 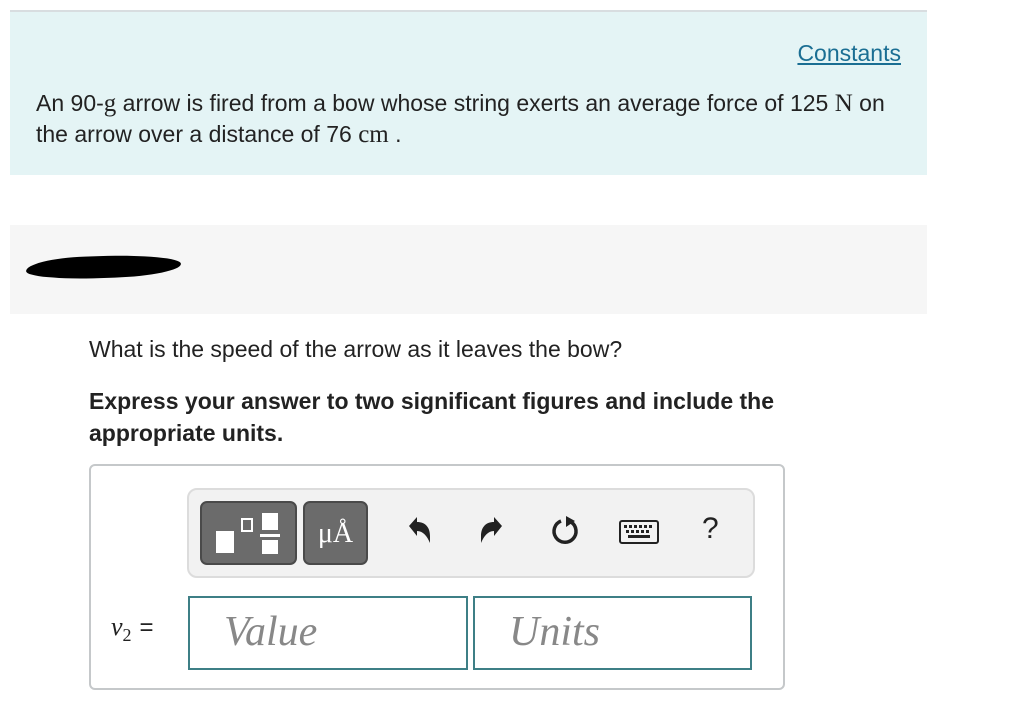 What do you see at coordinates (639, 533) in the screenshot?
I see `keyboard-icon` at bounding box center [639, 533].